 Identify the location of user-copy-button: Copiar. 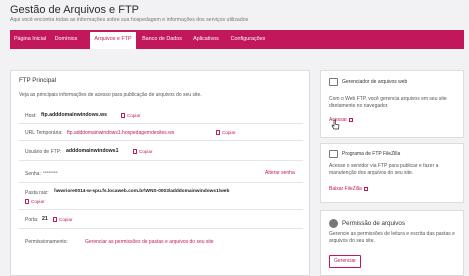
(143, 152).